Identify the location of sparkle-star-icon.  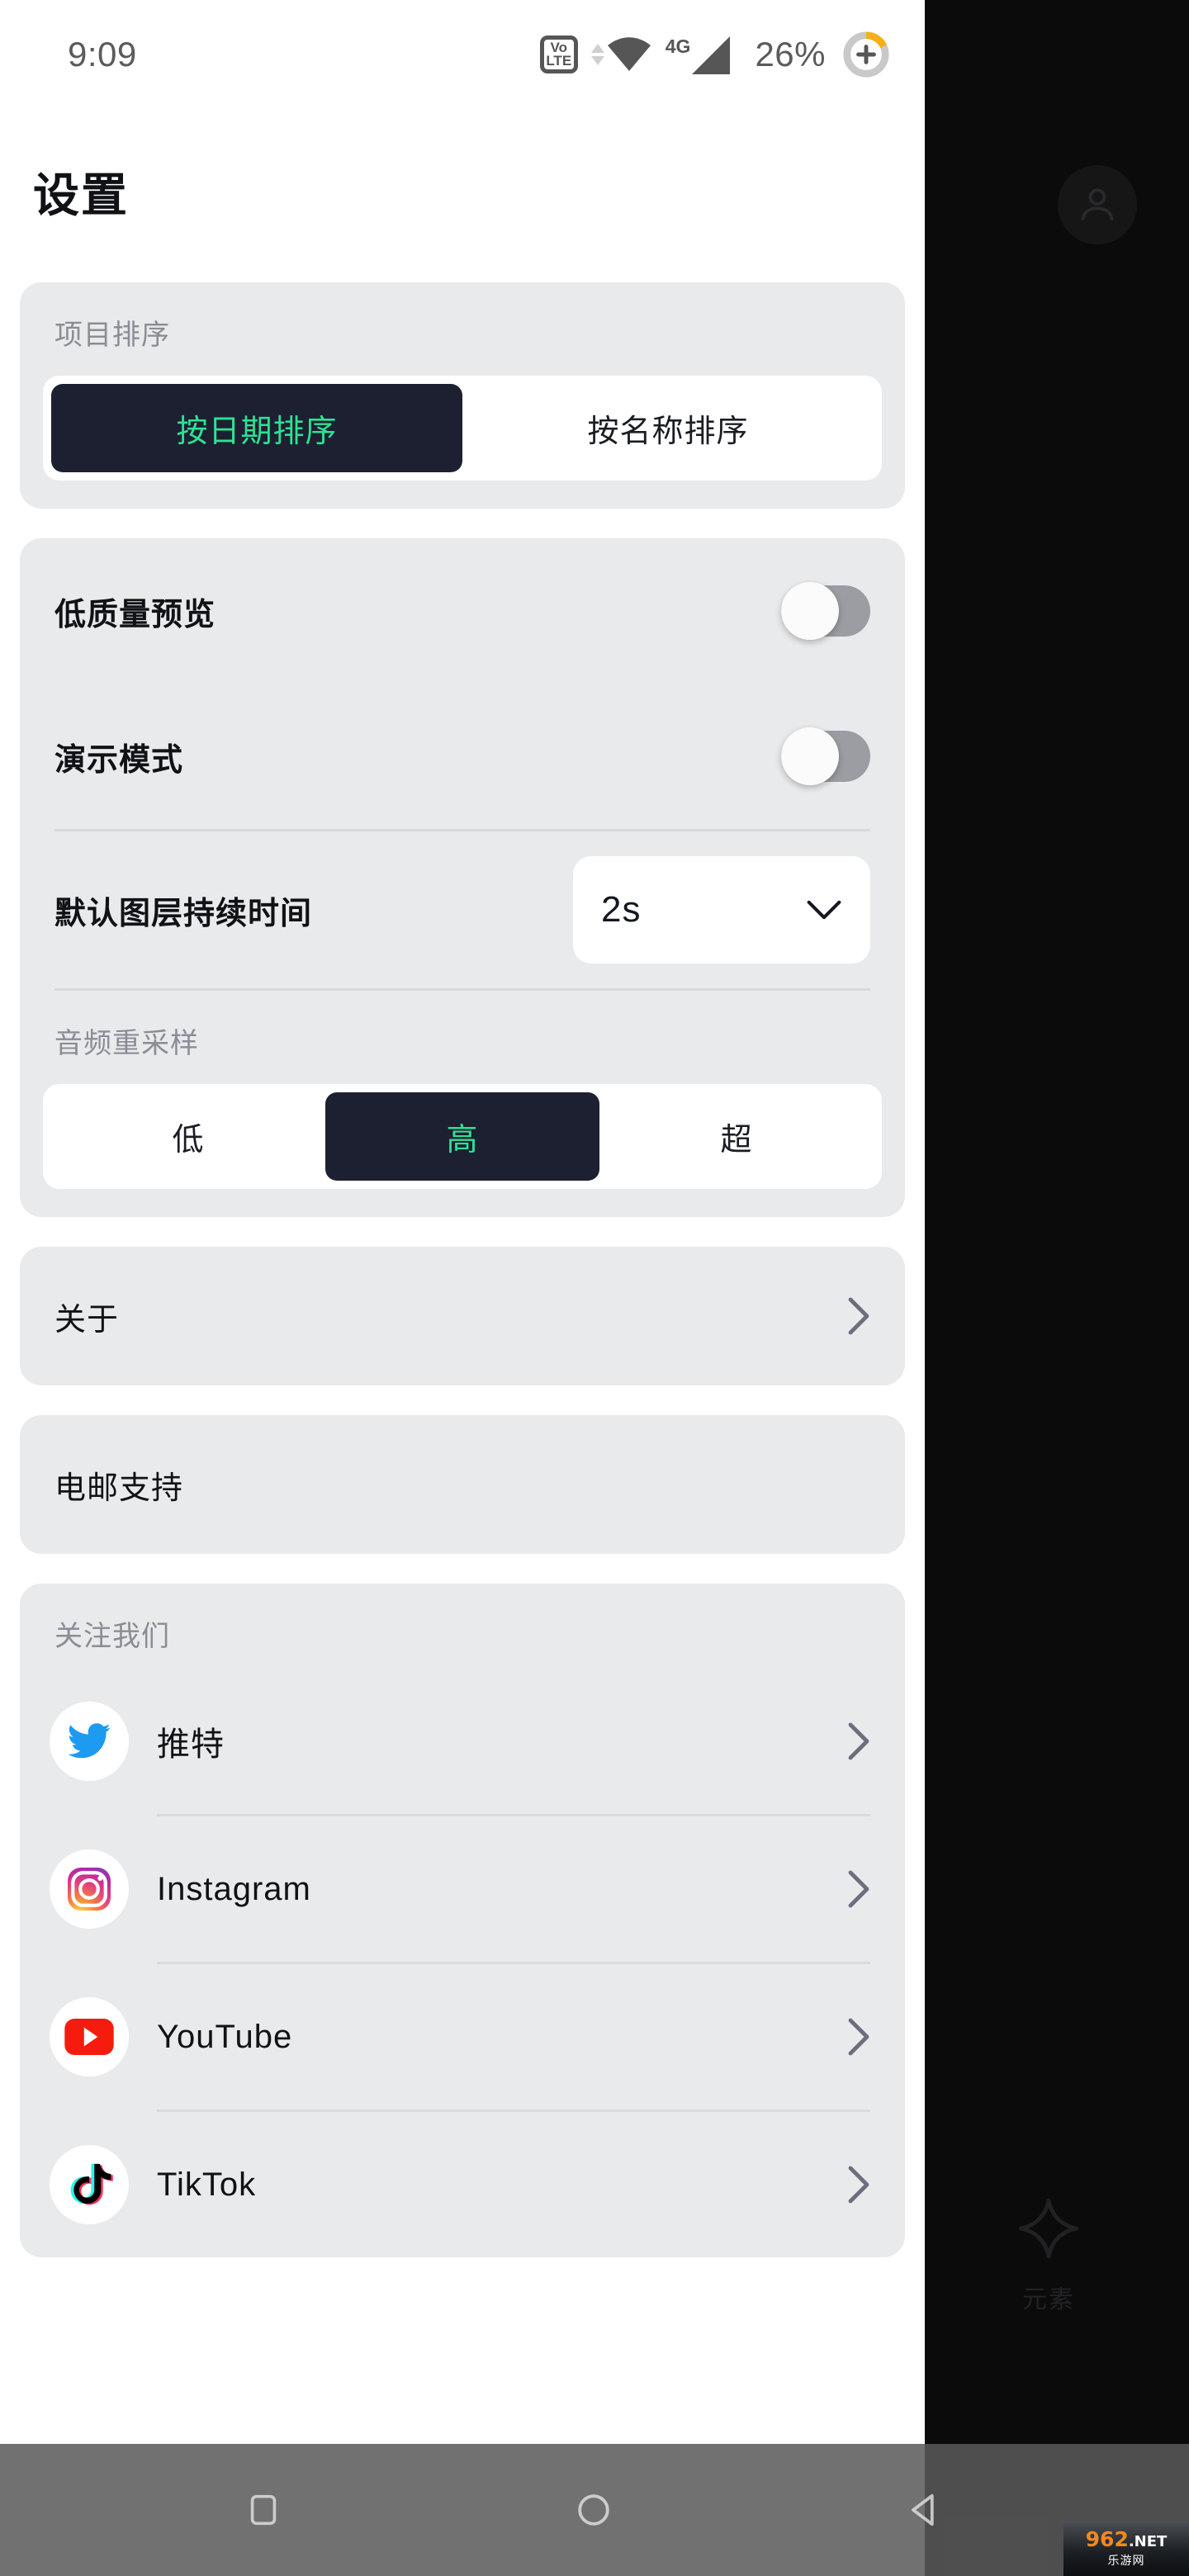
(1048, 2228).